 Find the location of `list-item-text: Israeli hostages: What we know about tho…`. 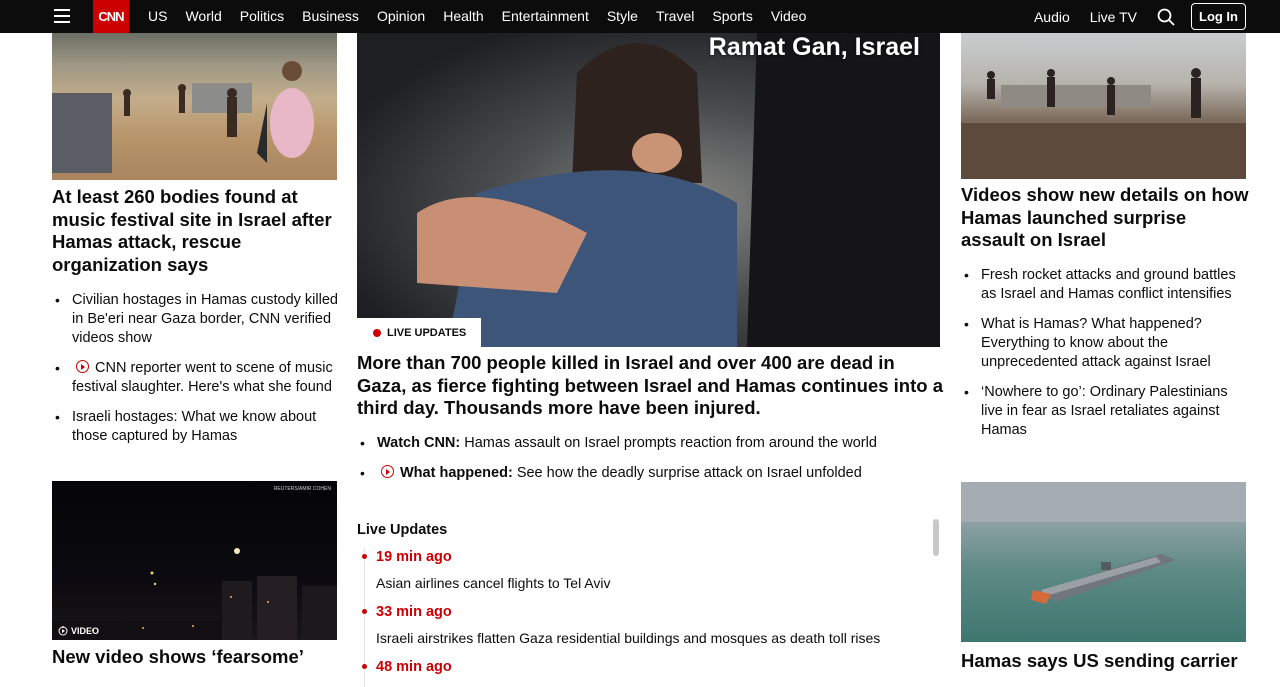

list-item-text: Israeli hostages: What we know about tho… is located at coordinates (194, 426).